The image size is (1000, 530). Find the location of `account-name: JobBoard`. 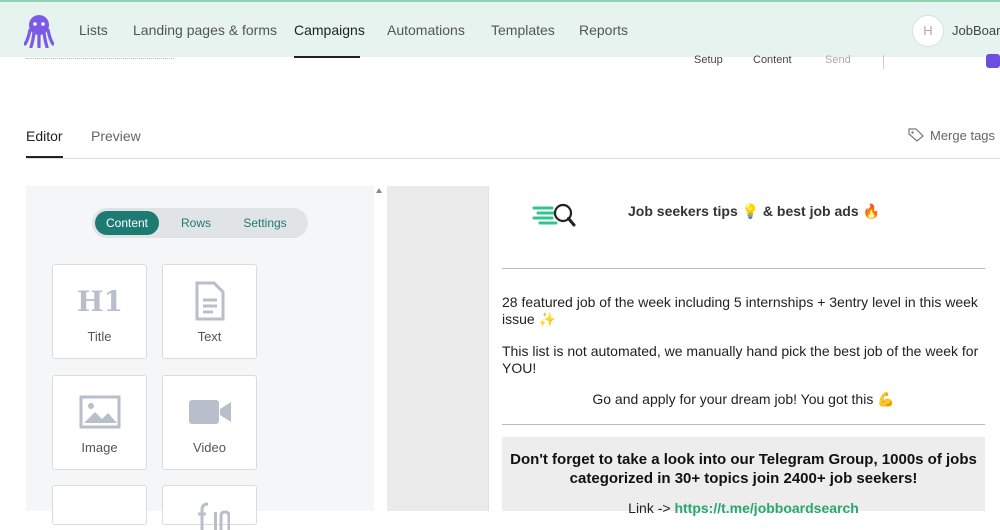

account-name: JobBoard is located at coordinates (976, 30).